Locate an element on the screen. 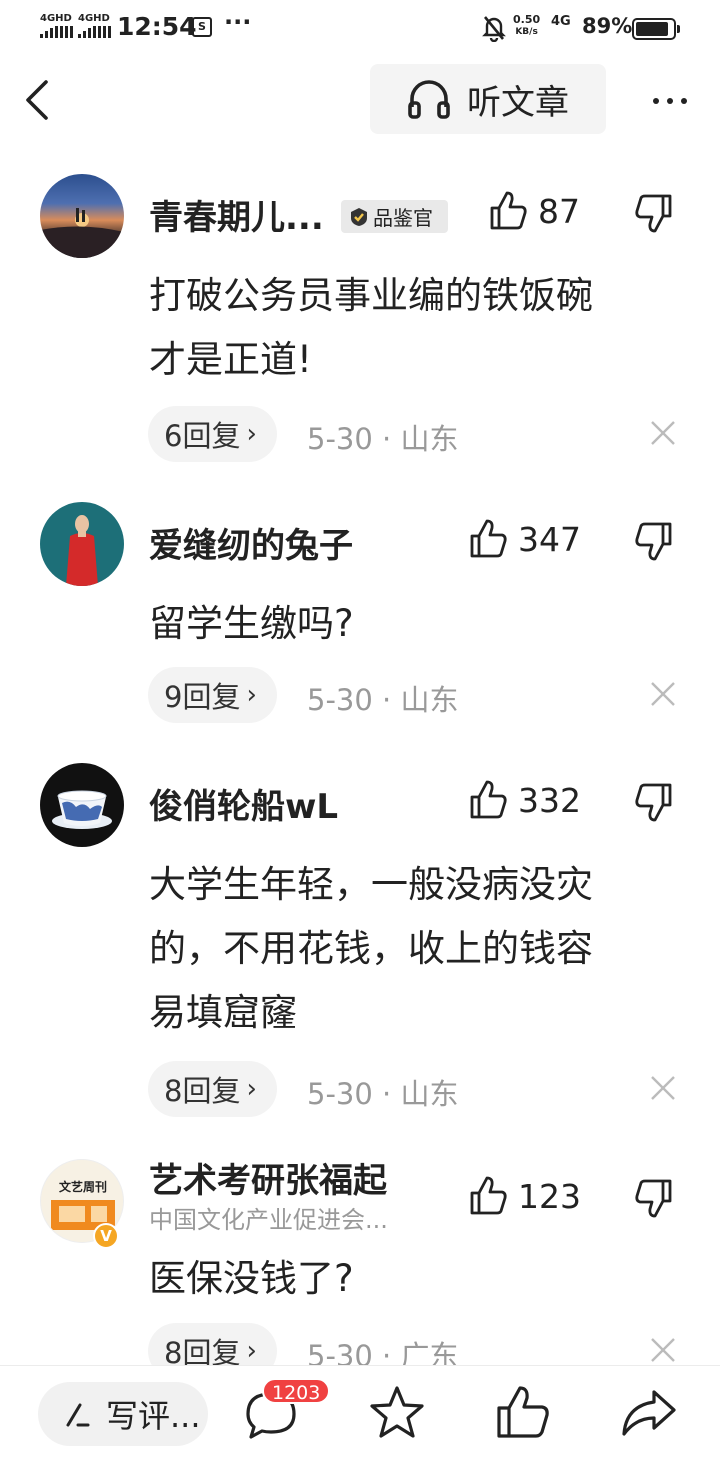  like-count: 347 is located at coordinates (549, 539).